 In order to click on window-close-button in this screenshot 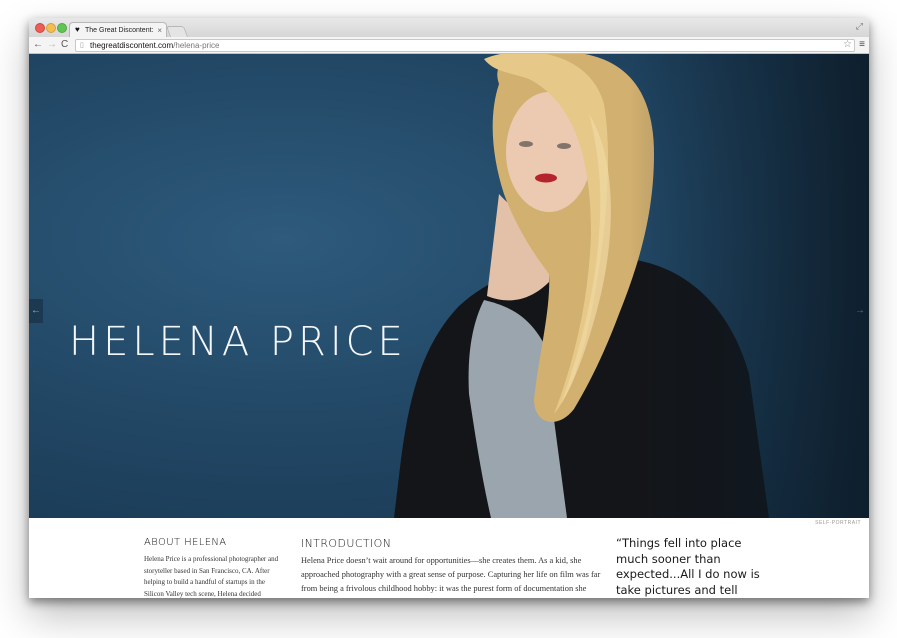, I will do `click(40, 28)`.